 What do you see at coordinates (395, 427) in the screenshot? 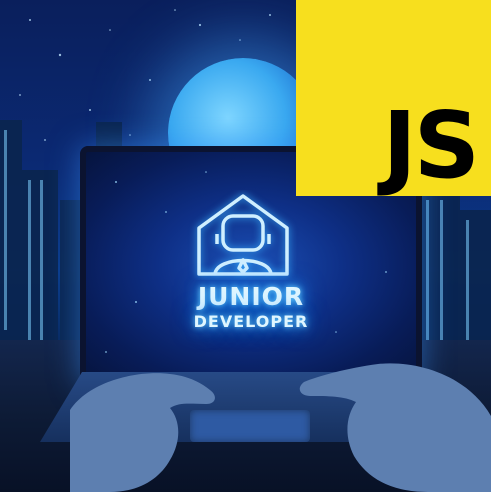
I see `right-hand` at bounding box center [395, 427].